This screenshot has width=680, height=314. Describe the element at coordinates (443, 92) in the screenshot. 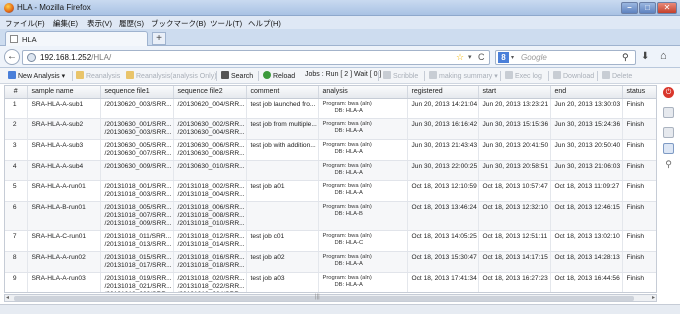

I see `column-header-registered: registered` at that location.